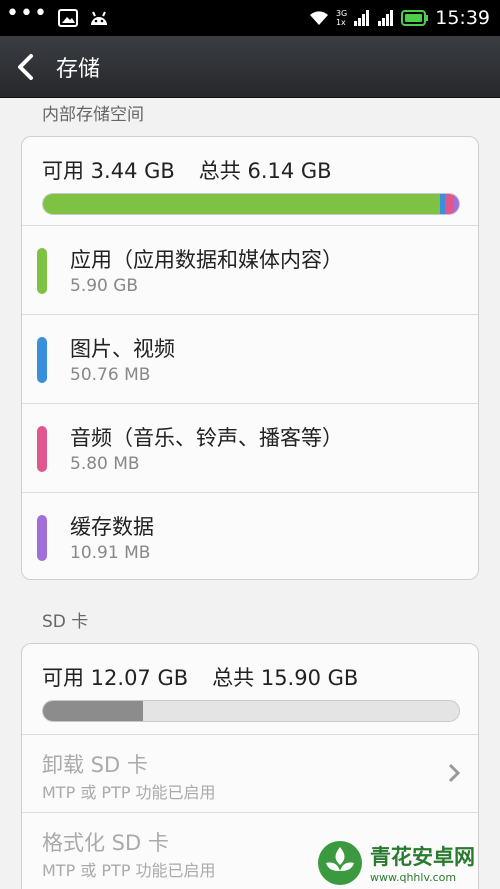 Image resolution: width=500 pixels, height=889 pixels. Describe the element at coordinates (110, 375) in the screenshot. I see `category-size: 50.76 MB` at that location.